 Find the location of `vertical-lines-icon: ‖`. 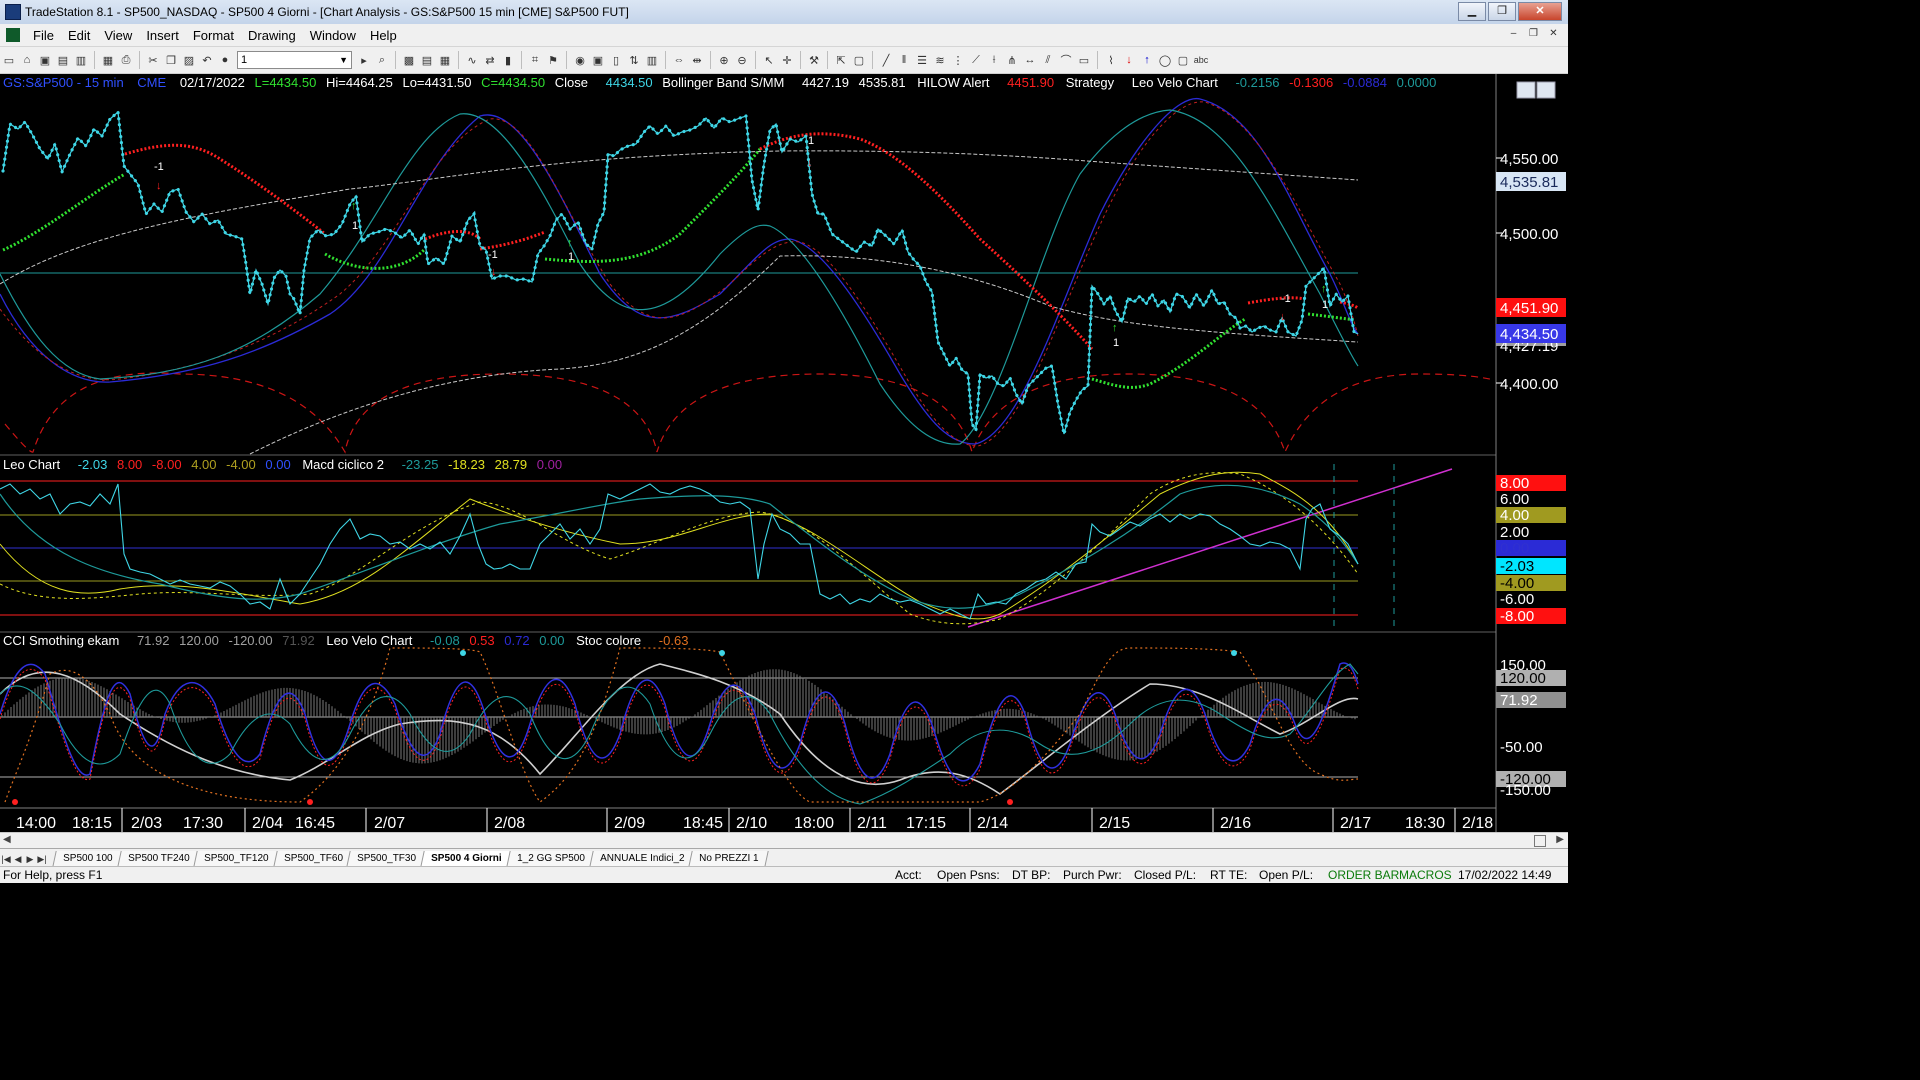

vertical-lines-icon: ‖ is located at coordinates (904, 60).